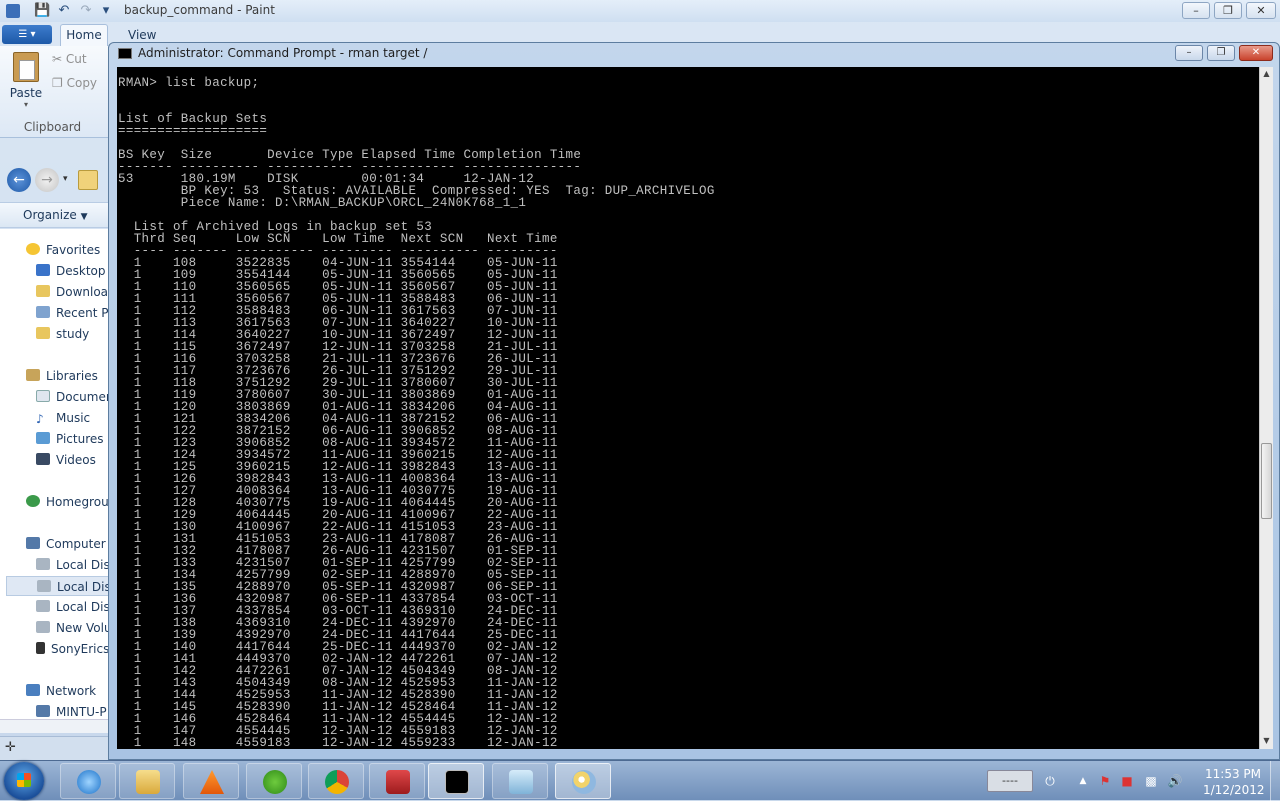  I want to click on taskbar-toolbox, so click(397, 781).